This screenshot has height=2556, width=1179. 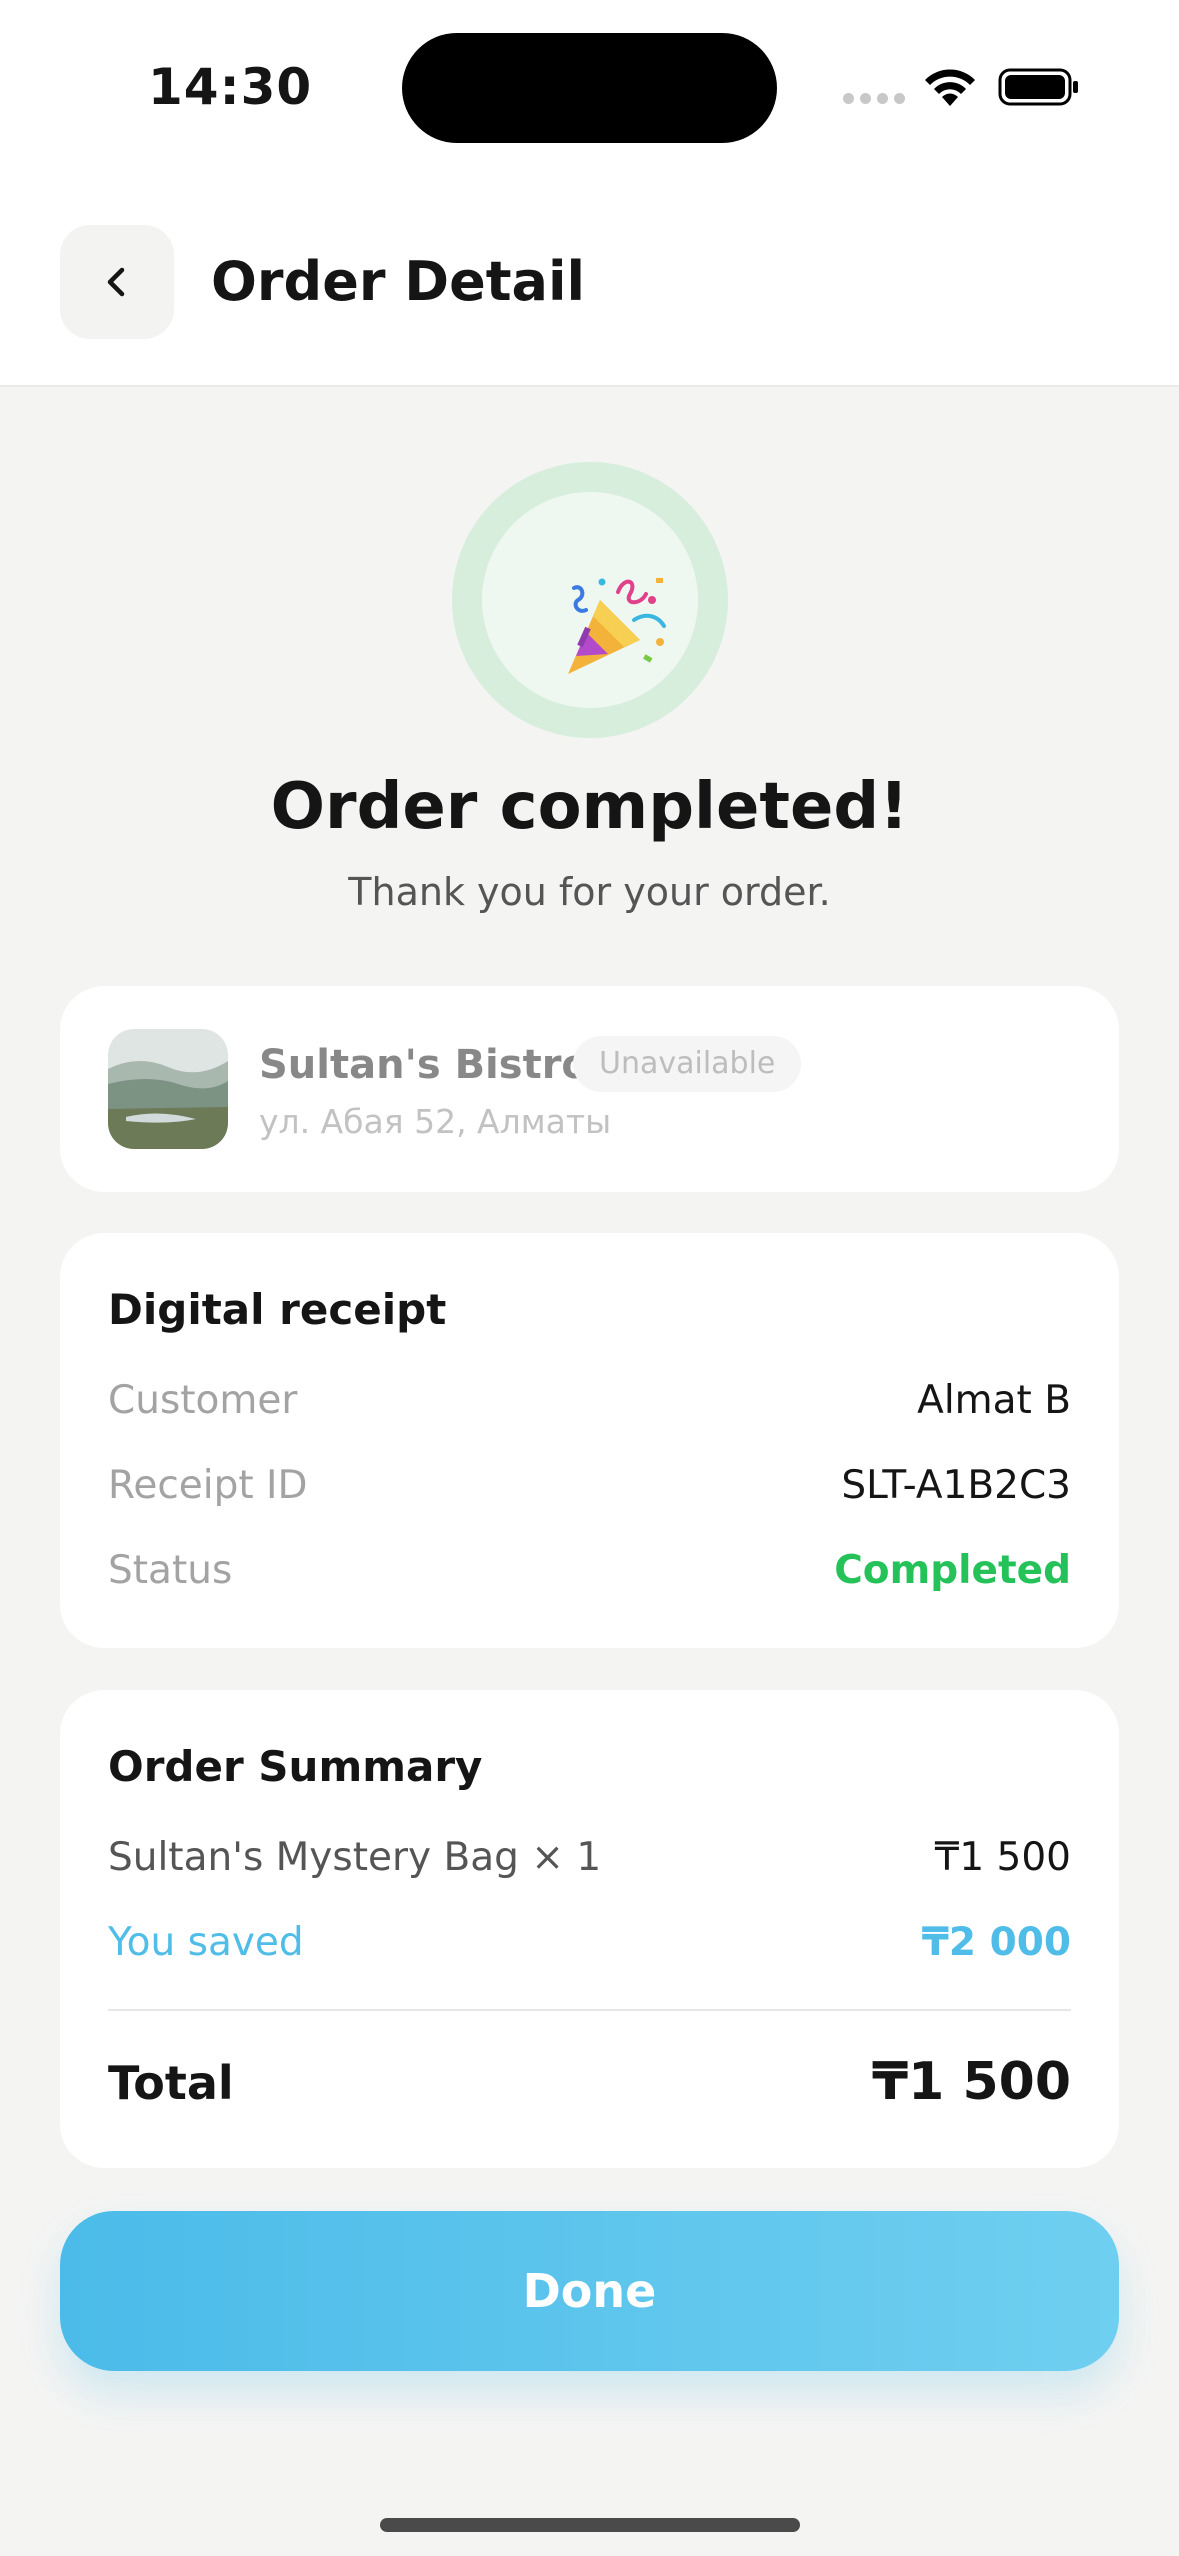 I want to click on store-name: Sultan's Bistro, so click(x=424, y=1065).